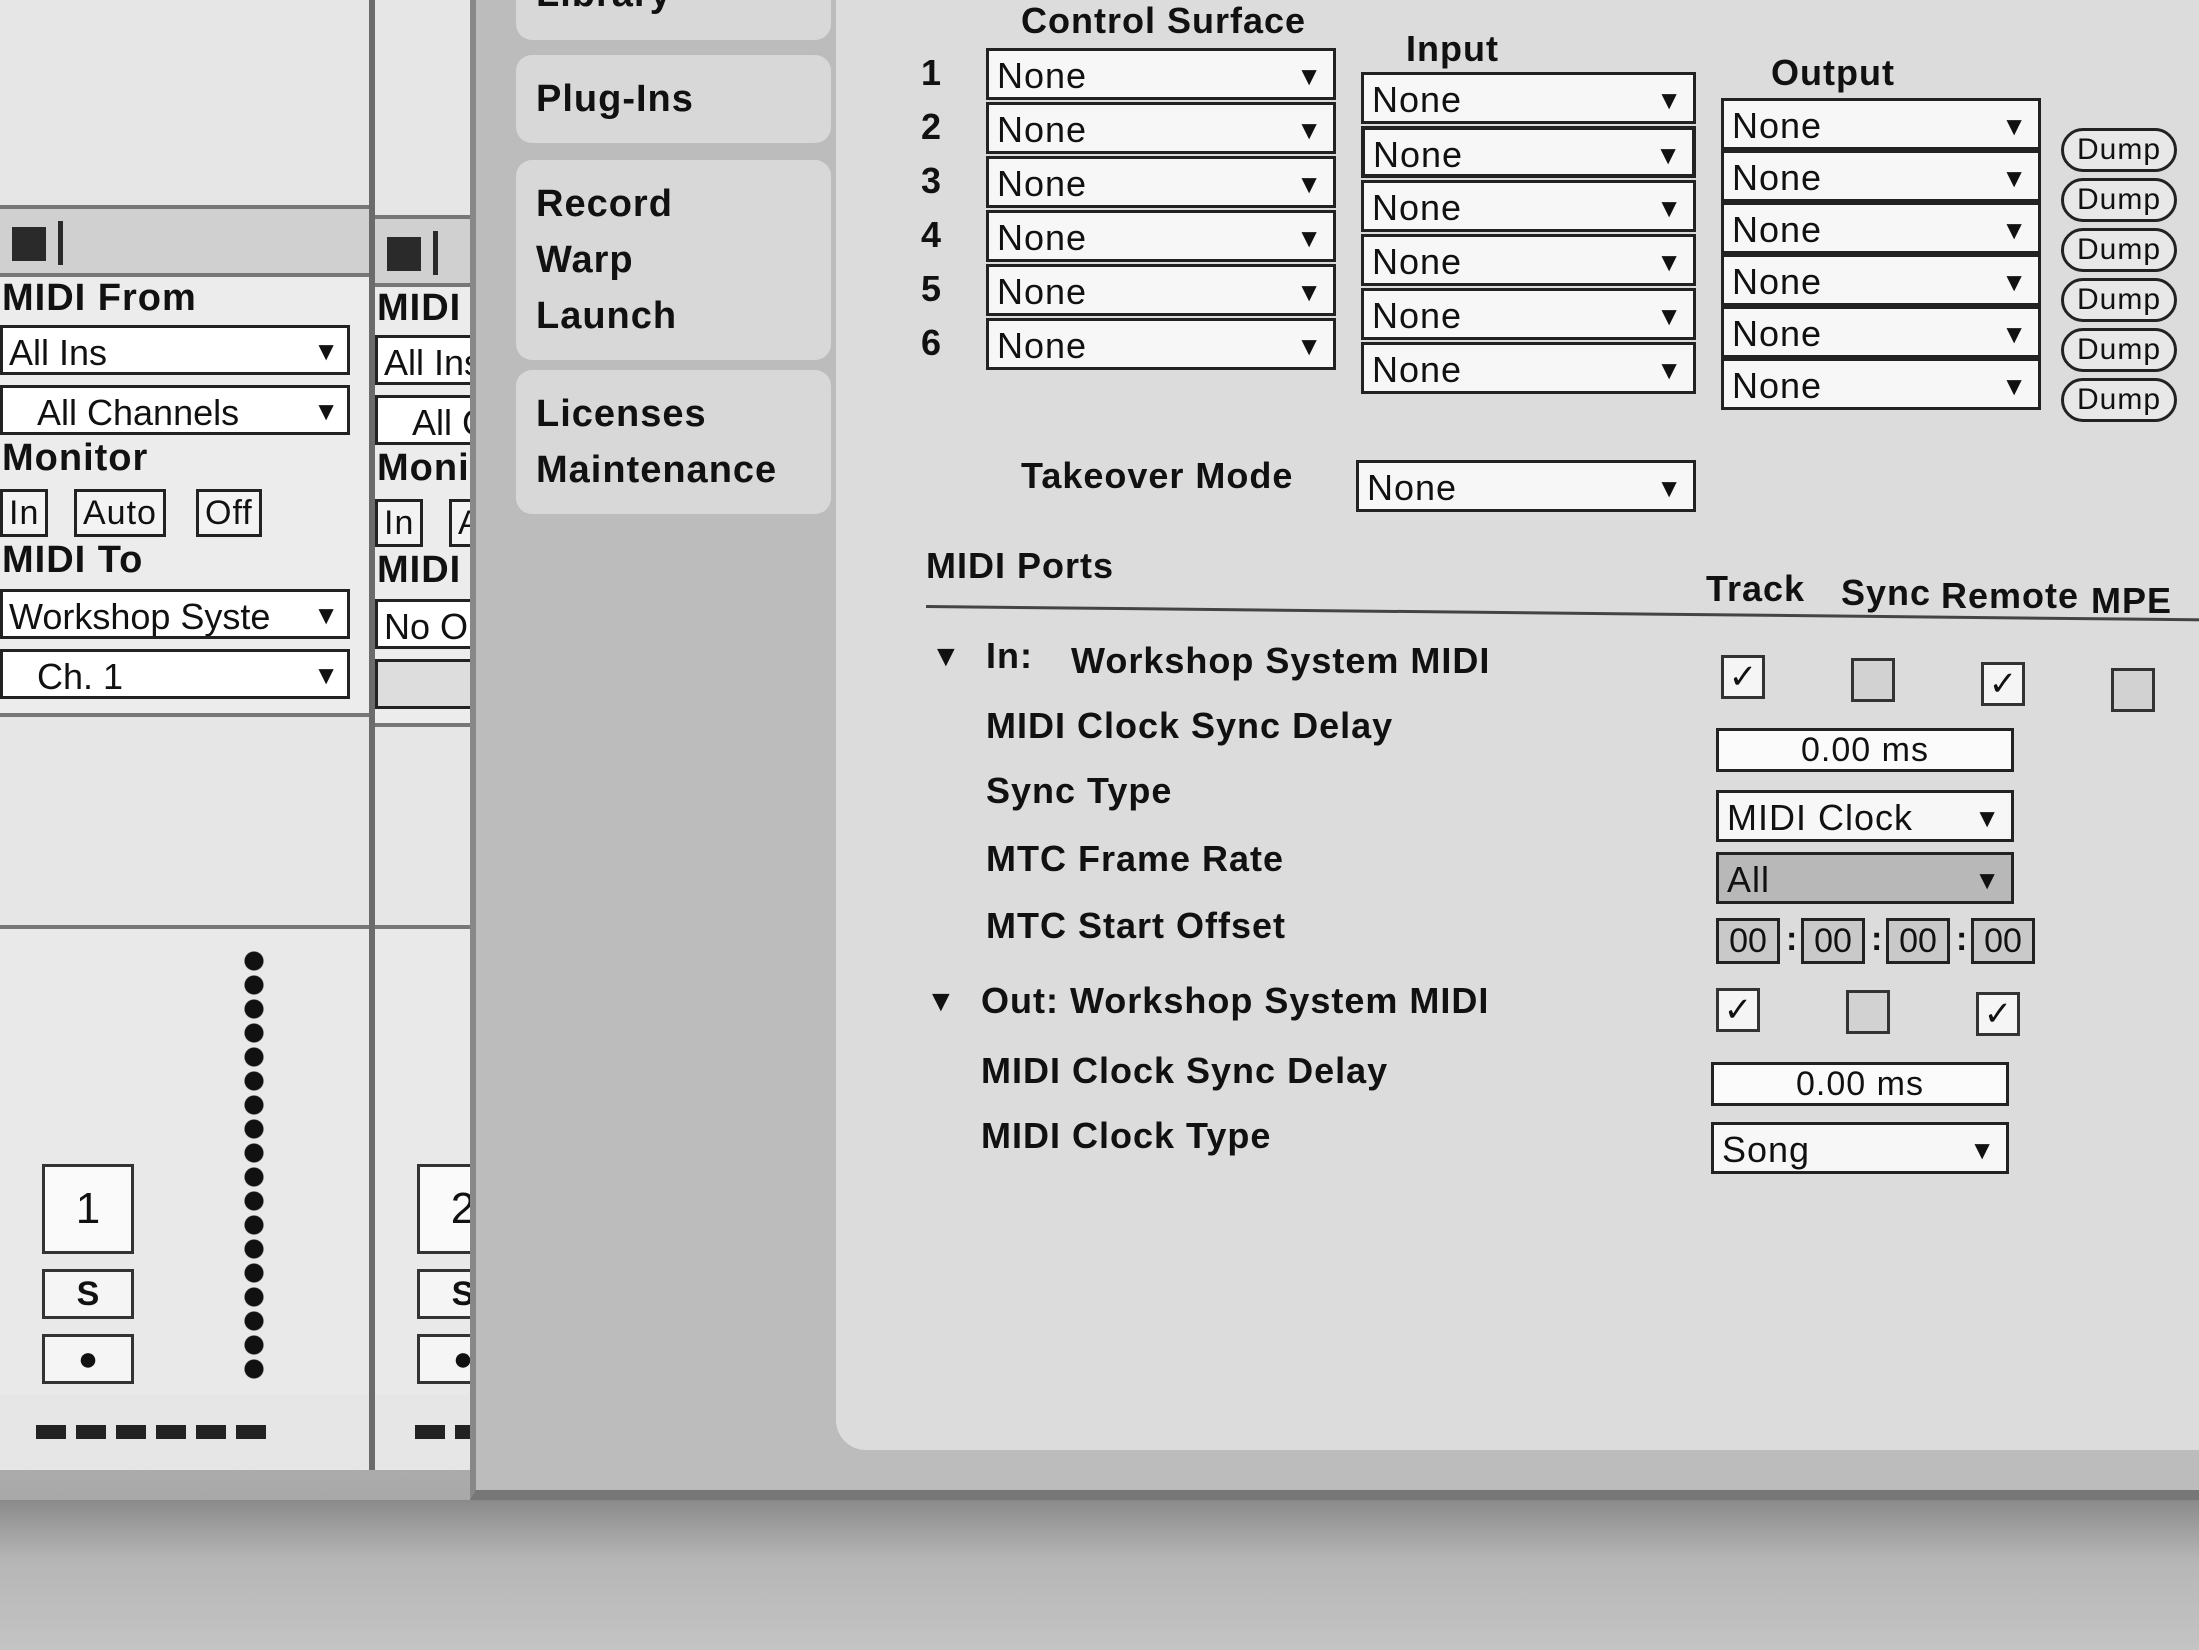  Describe the element at coordinates (1998, 1014) in the screenshot. I see `out-remote-checkbox: ✓` at that location.